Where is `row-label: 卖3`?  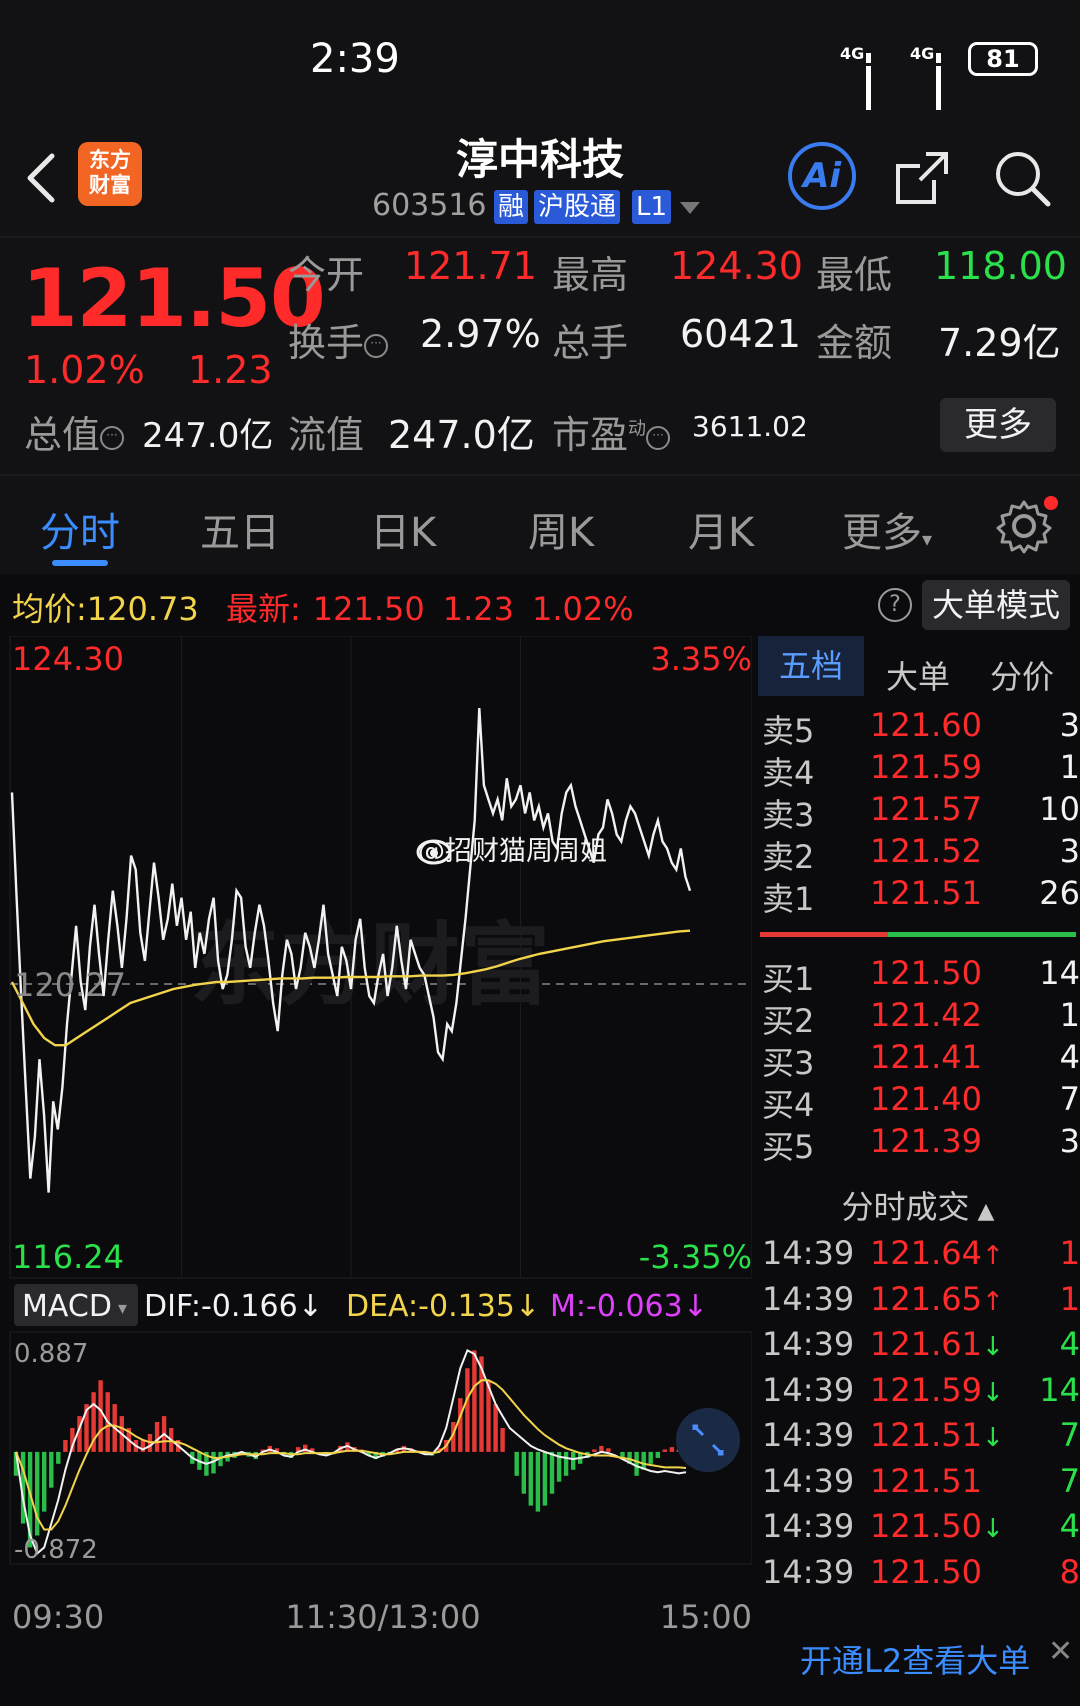 row-label: 卖3 is located at coordinates (788, 815).